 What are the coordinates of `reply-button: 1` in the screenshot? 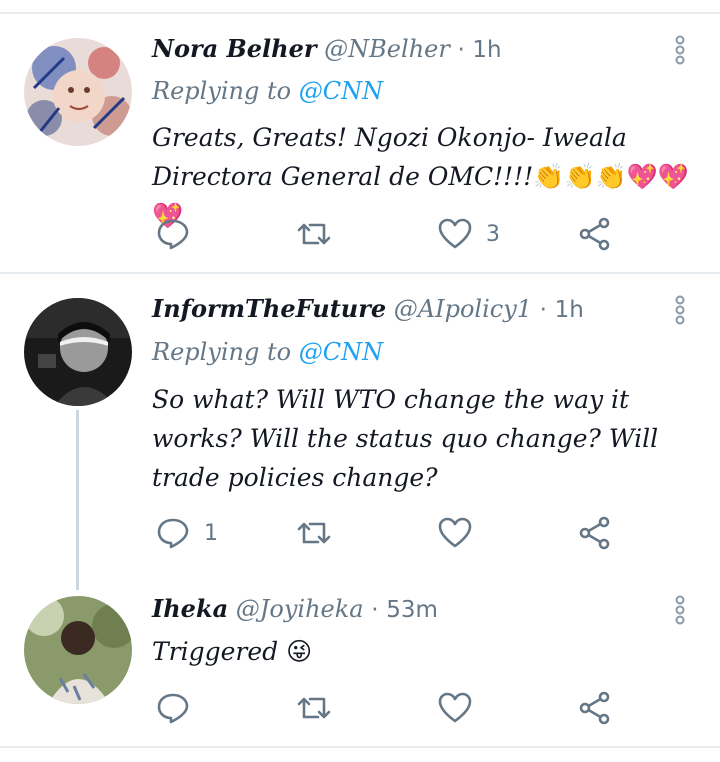 It's located at (187, 533).